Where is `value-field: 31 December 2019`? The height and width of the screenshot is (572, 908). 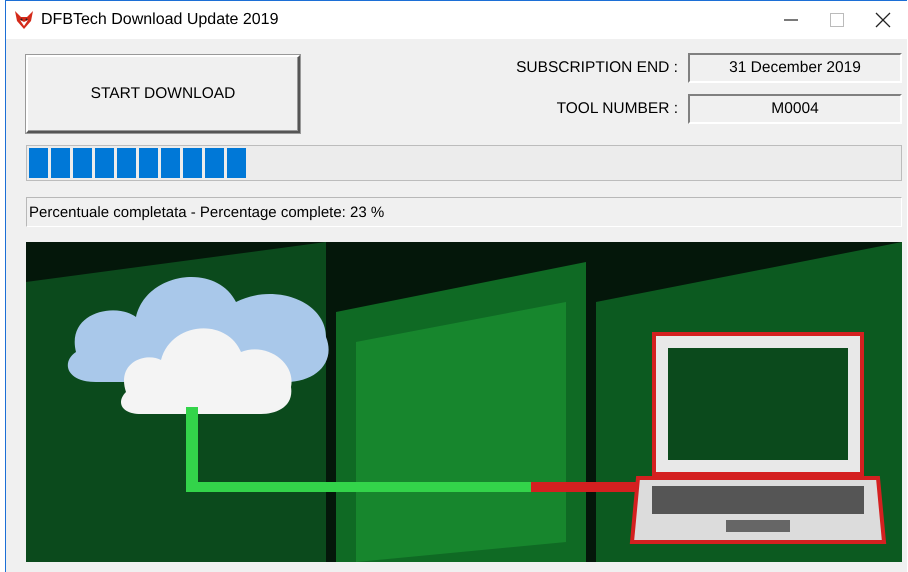 value-field: 31 December 2019 is located at coordinates (795, 68).